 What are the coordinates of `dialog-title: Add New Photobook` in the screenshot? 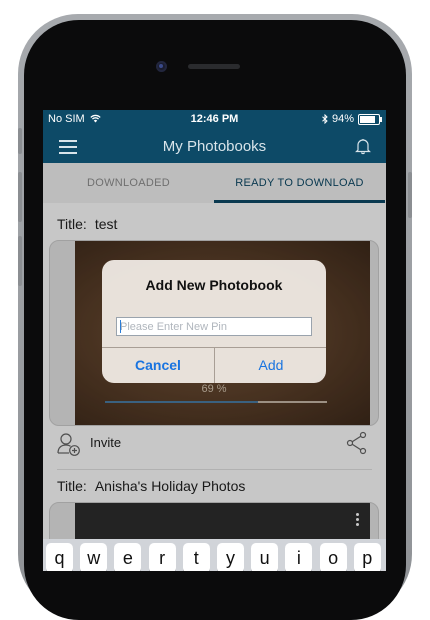 It's located at (214, 285).